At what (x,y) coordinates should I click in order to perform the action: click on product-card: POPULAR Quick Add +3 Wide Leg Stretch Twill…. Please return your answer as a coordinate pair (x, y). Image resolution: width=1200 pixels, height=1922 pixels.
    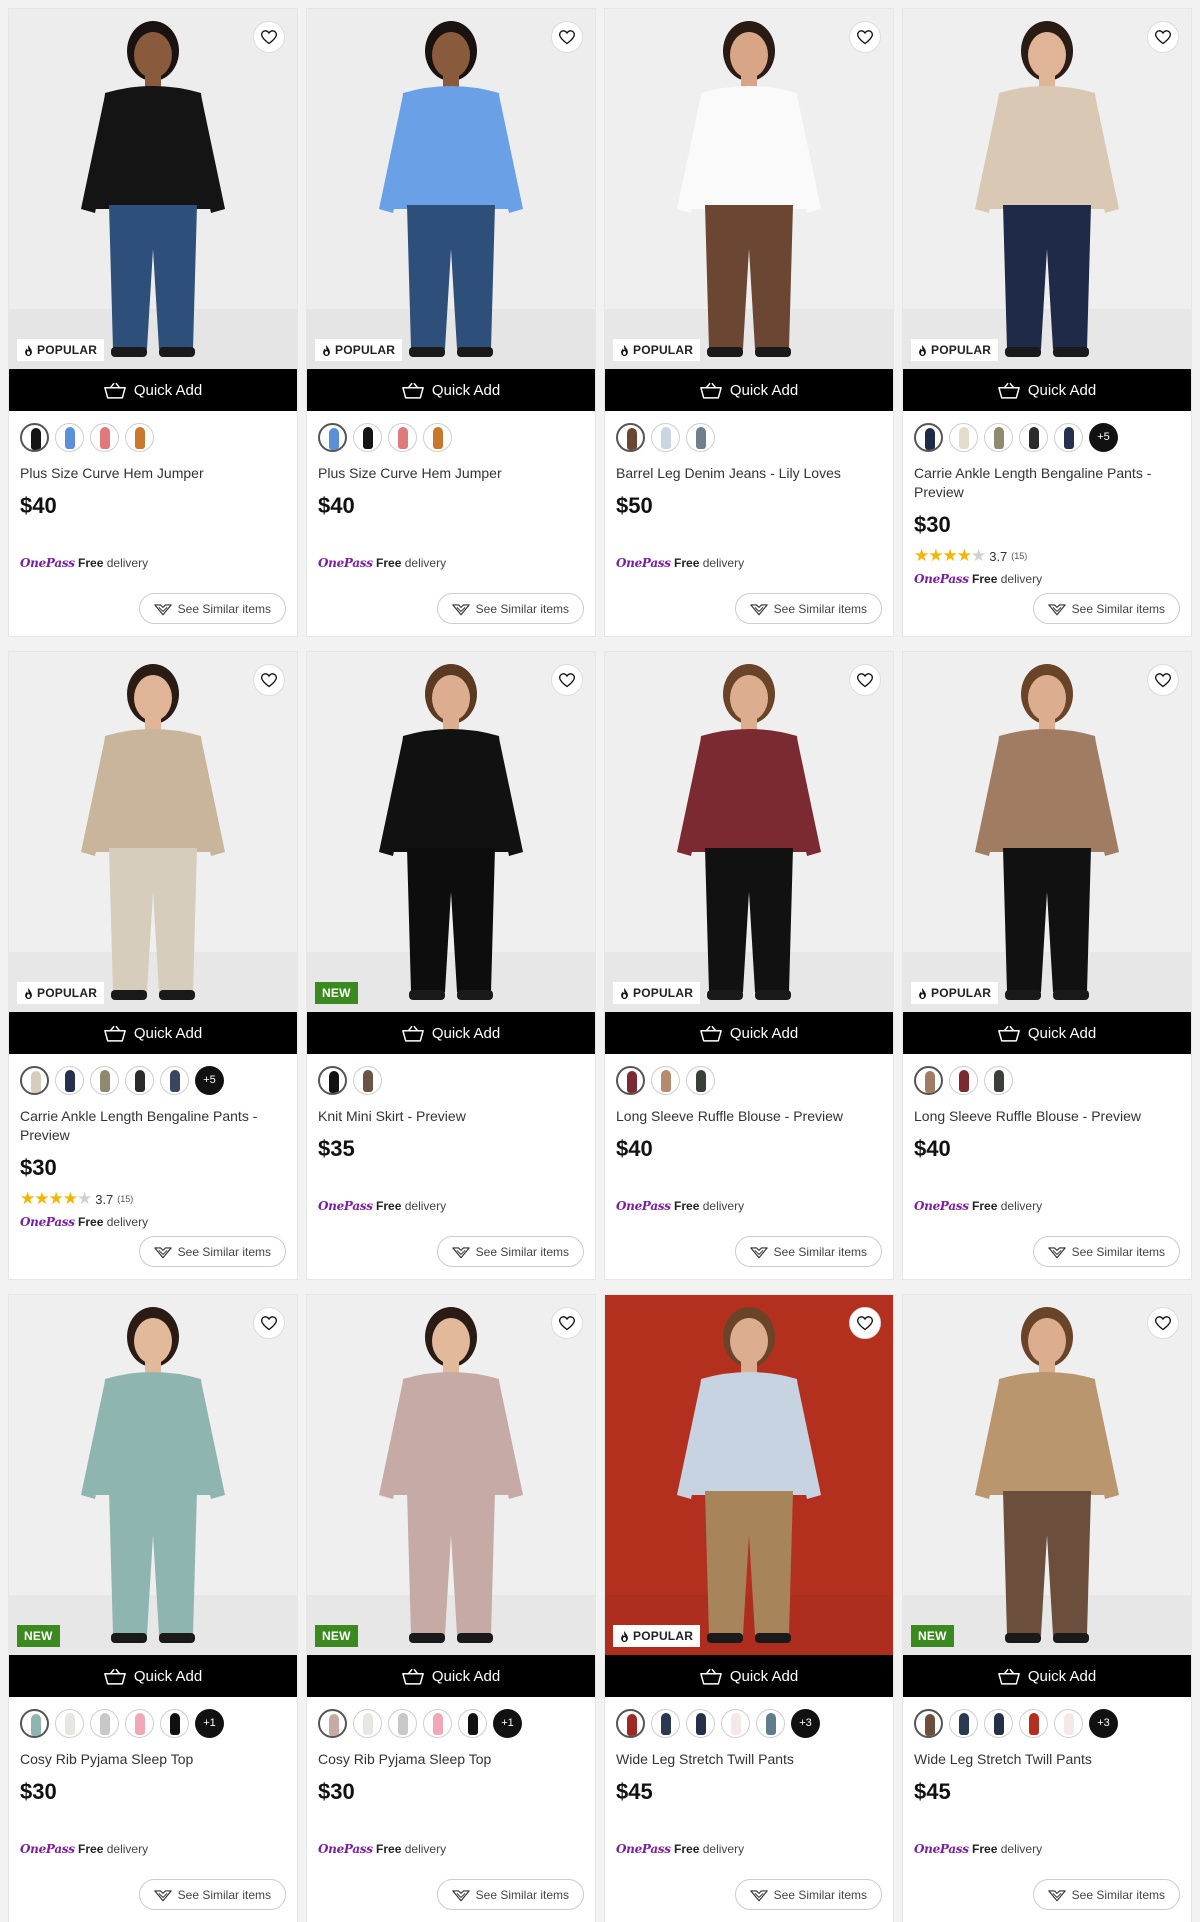
    Looking at the image, I should click on (749, 1608).